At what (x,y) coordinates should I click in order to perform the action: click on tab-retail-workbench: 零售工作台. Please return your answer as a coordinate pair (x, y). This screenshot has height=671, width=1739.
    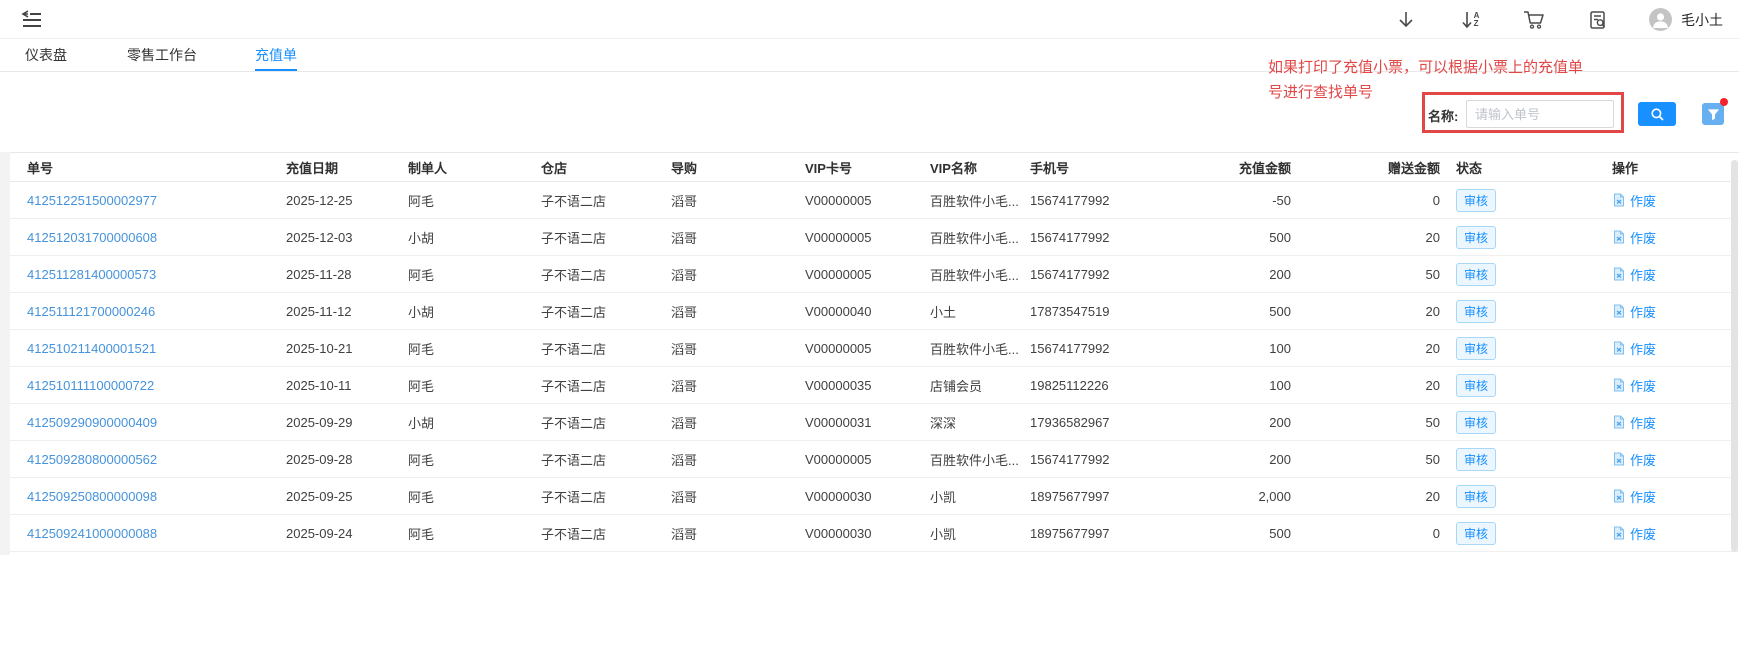
    Looking at the image, I should click on (162, 55).